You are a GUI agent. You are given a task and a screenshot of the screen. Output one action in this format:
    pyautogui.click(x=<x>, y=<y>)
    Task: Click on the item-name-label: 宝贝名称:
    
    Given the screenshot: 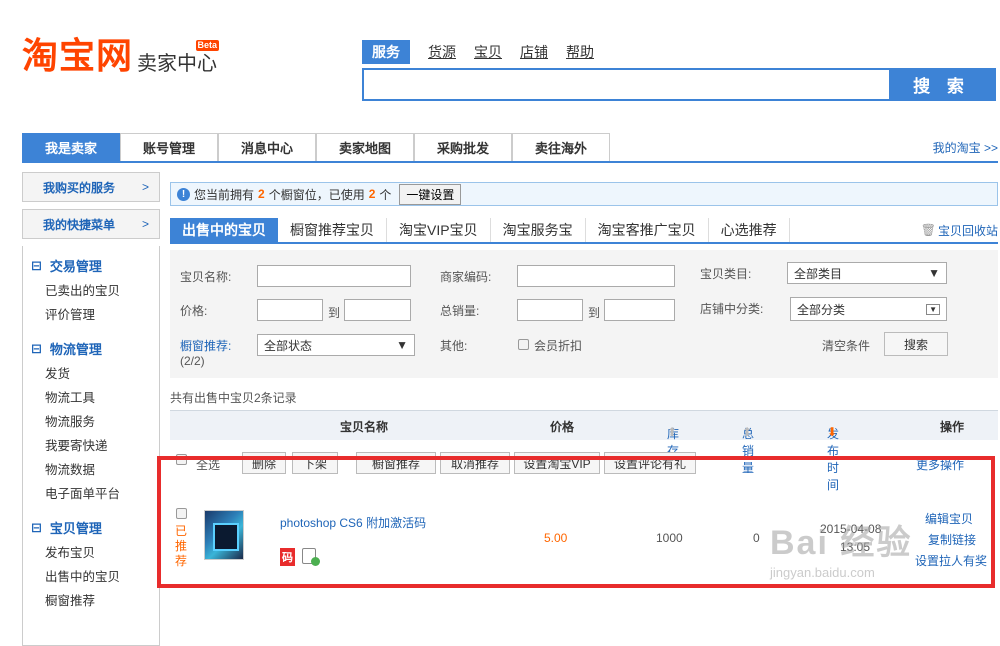 What is the action you would take?
    pyautogui.click(x=206, y=277)
    